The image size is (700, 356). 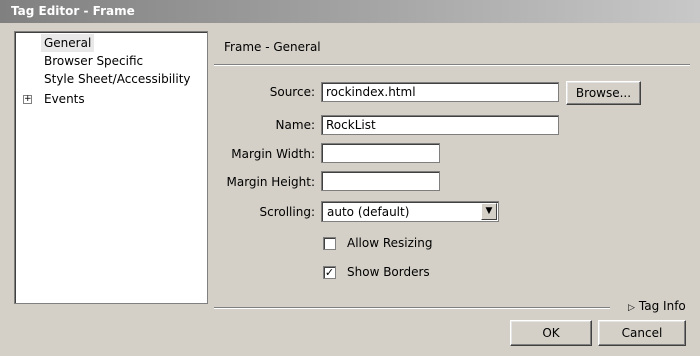 What do you see at coordinates (350, 11) in the screenshot?
I see `window-title: Tag Editor - Frame` at bounding box center [350, 11].